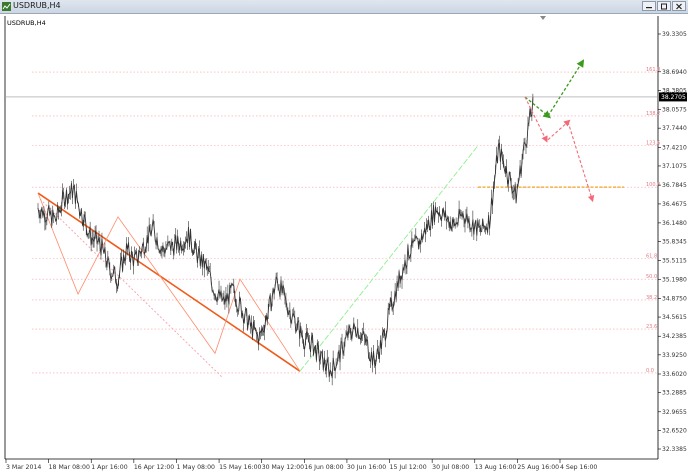 The height and width of the screenshot is (476, 688). What do you see at coordinates (578, 467) in the screenshot?
I see `time-tick-label: 4 Sep 16:00` at bounding box center [578, 467].